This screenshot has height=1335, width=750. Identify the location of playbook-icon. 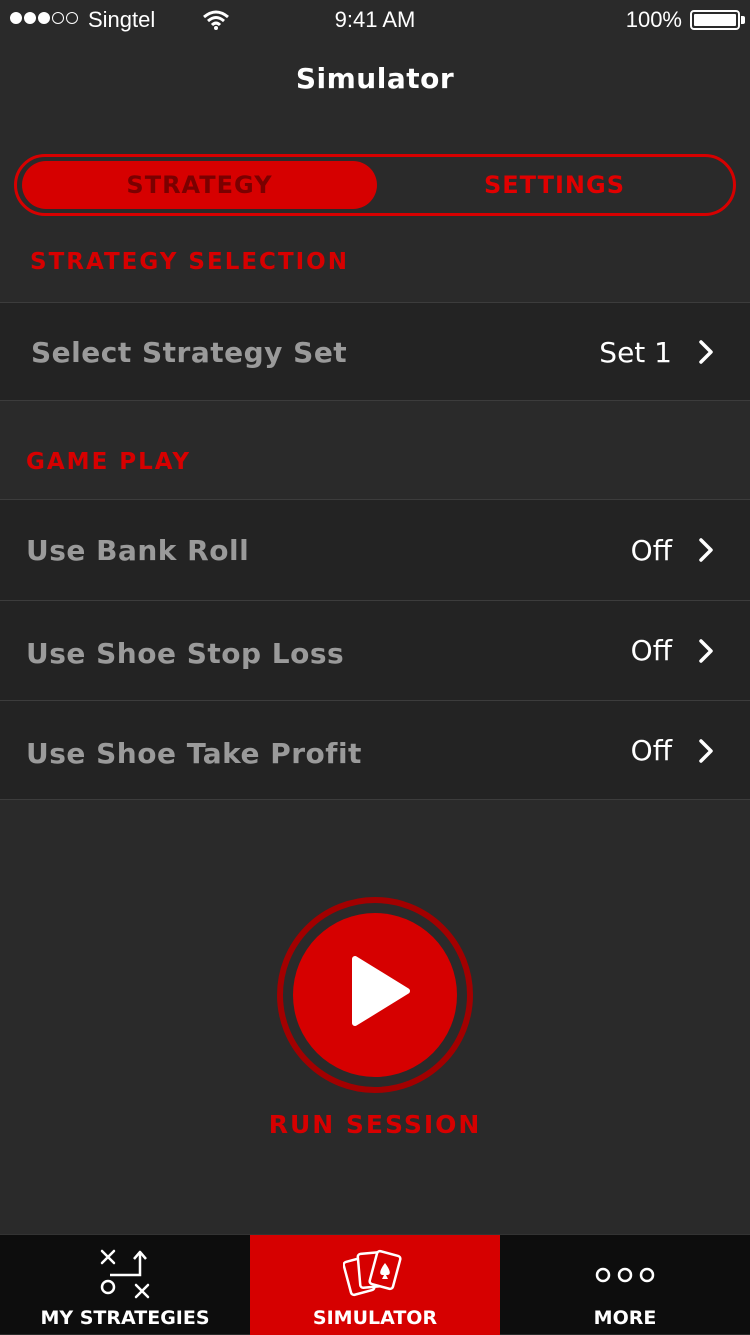
(125, 1274).